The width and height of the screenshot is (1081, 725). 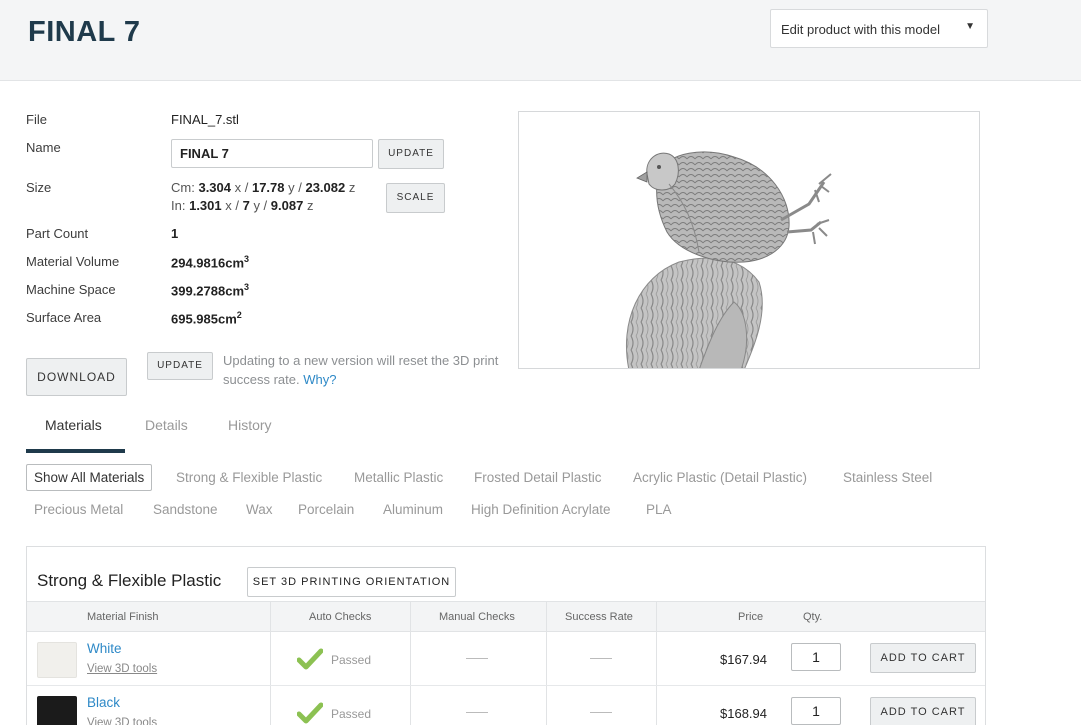 I want to click on filter-wax: Wax, so click(x=259, y=509).